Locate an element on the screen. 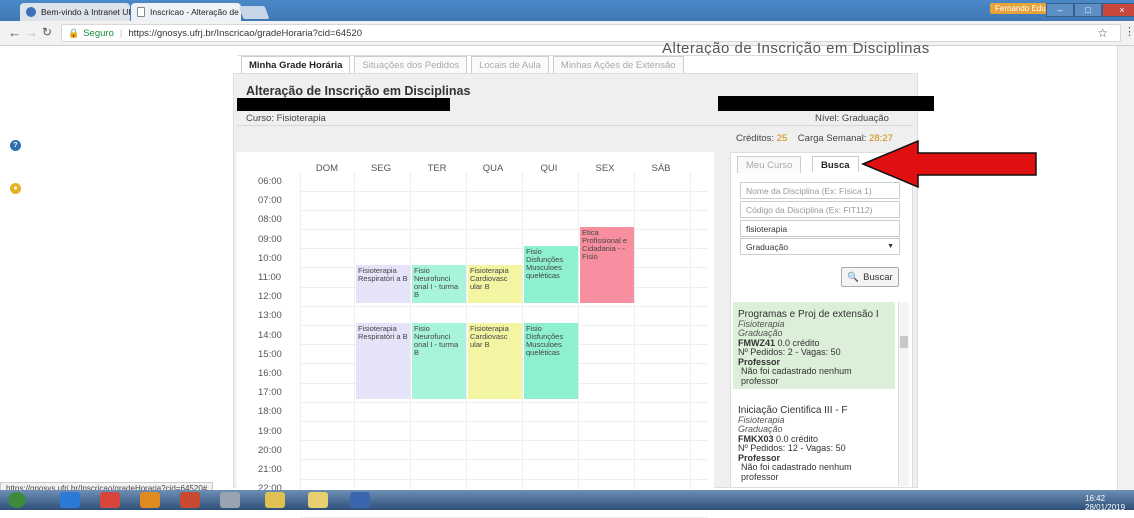 The height and width of the screenshot is (518, 1134). menu-icon: ⋮ is located at coordinates (1129, 31).